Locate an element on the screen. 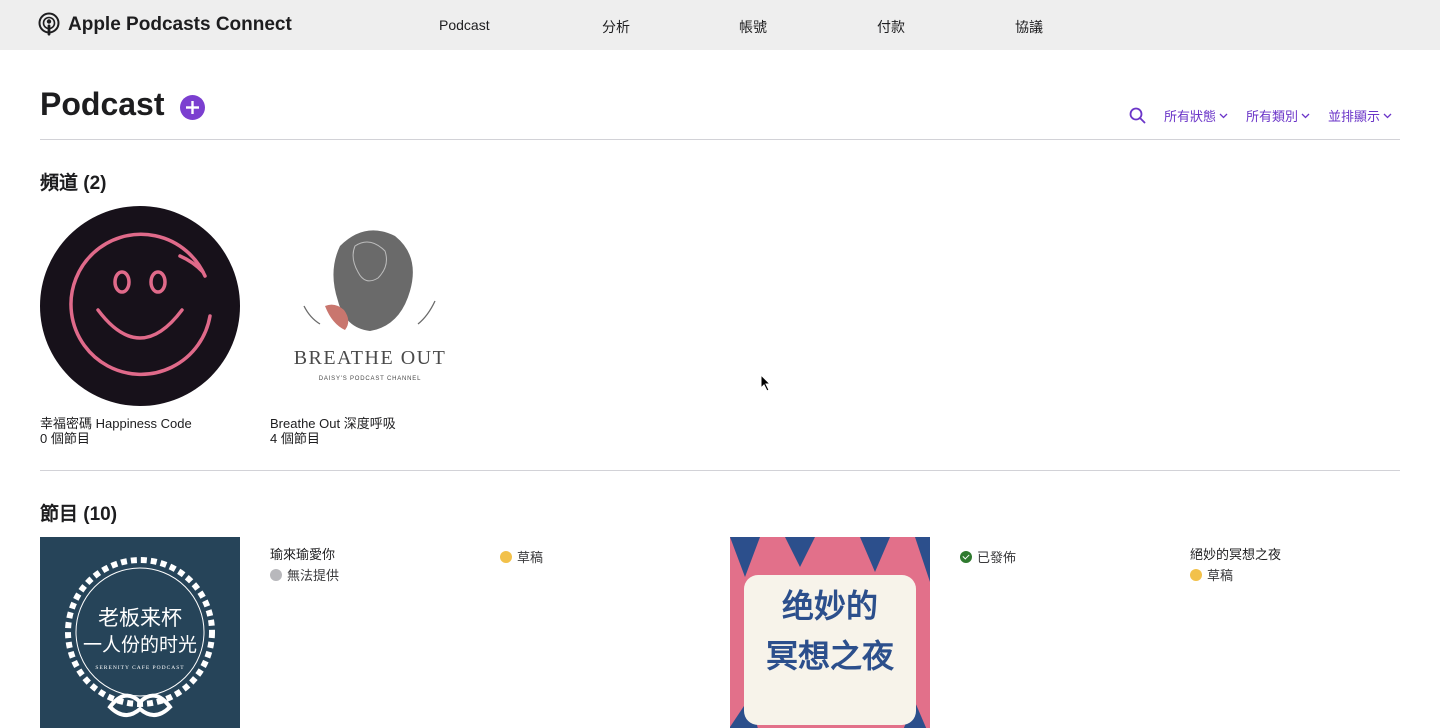  episode-title: 瑜來瑜愛你 is located at coordinates (302, 553).